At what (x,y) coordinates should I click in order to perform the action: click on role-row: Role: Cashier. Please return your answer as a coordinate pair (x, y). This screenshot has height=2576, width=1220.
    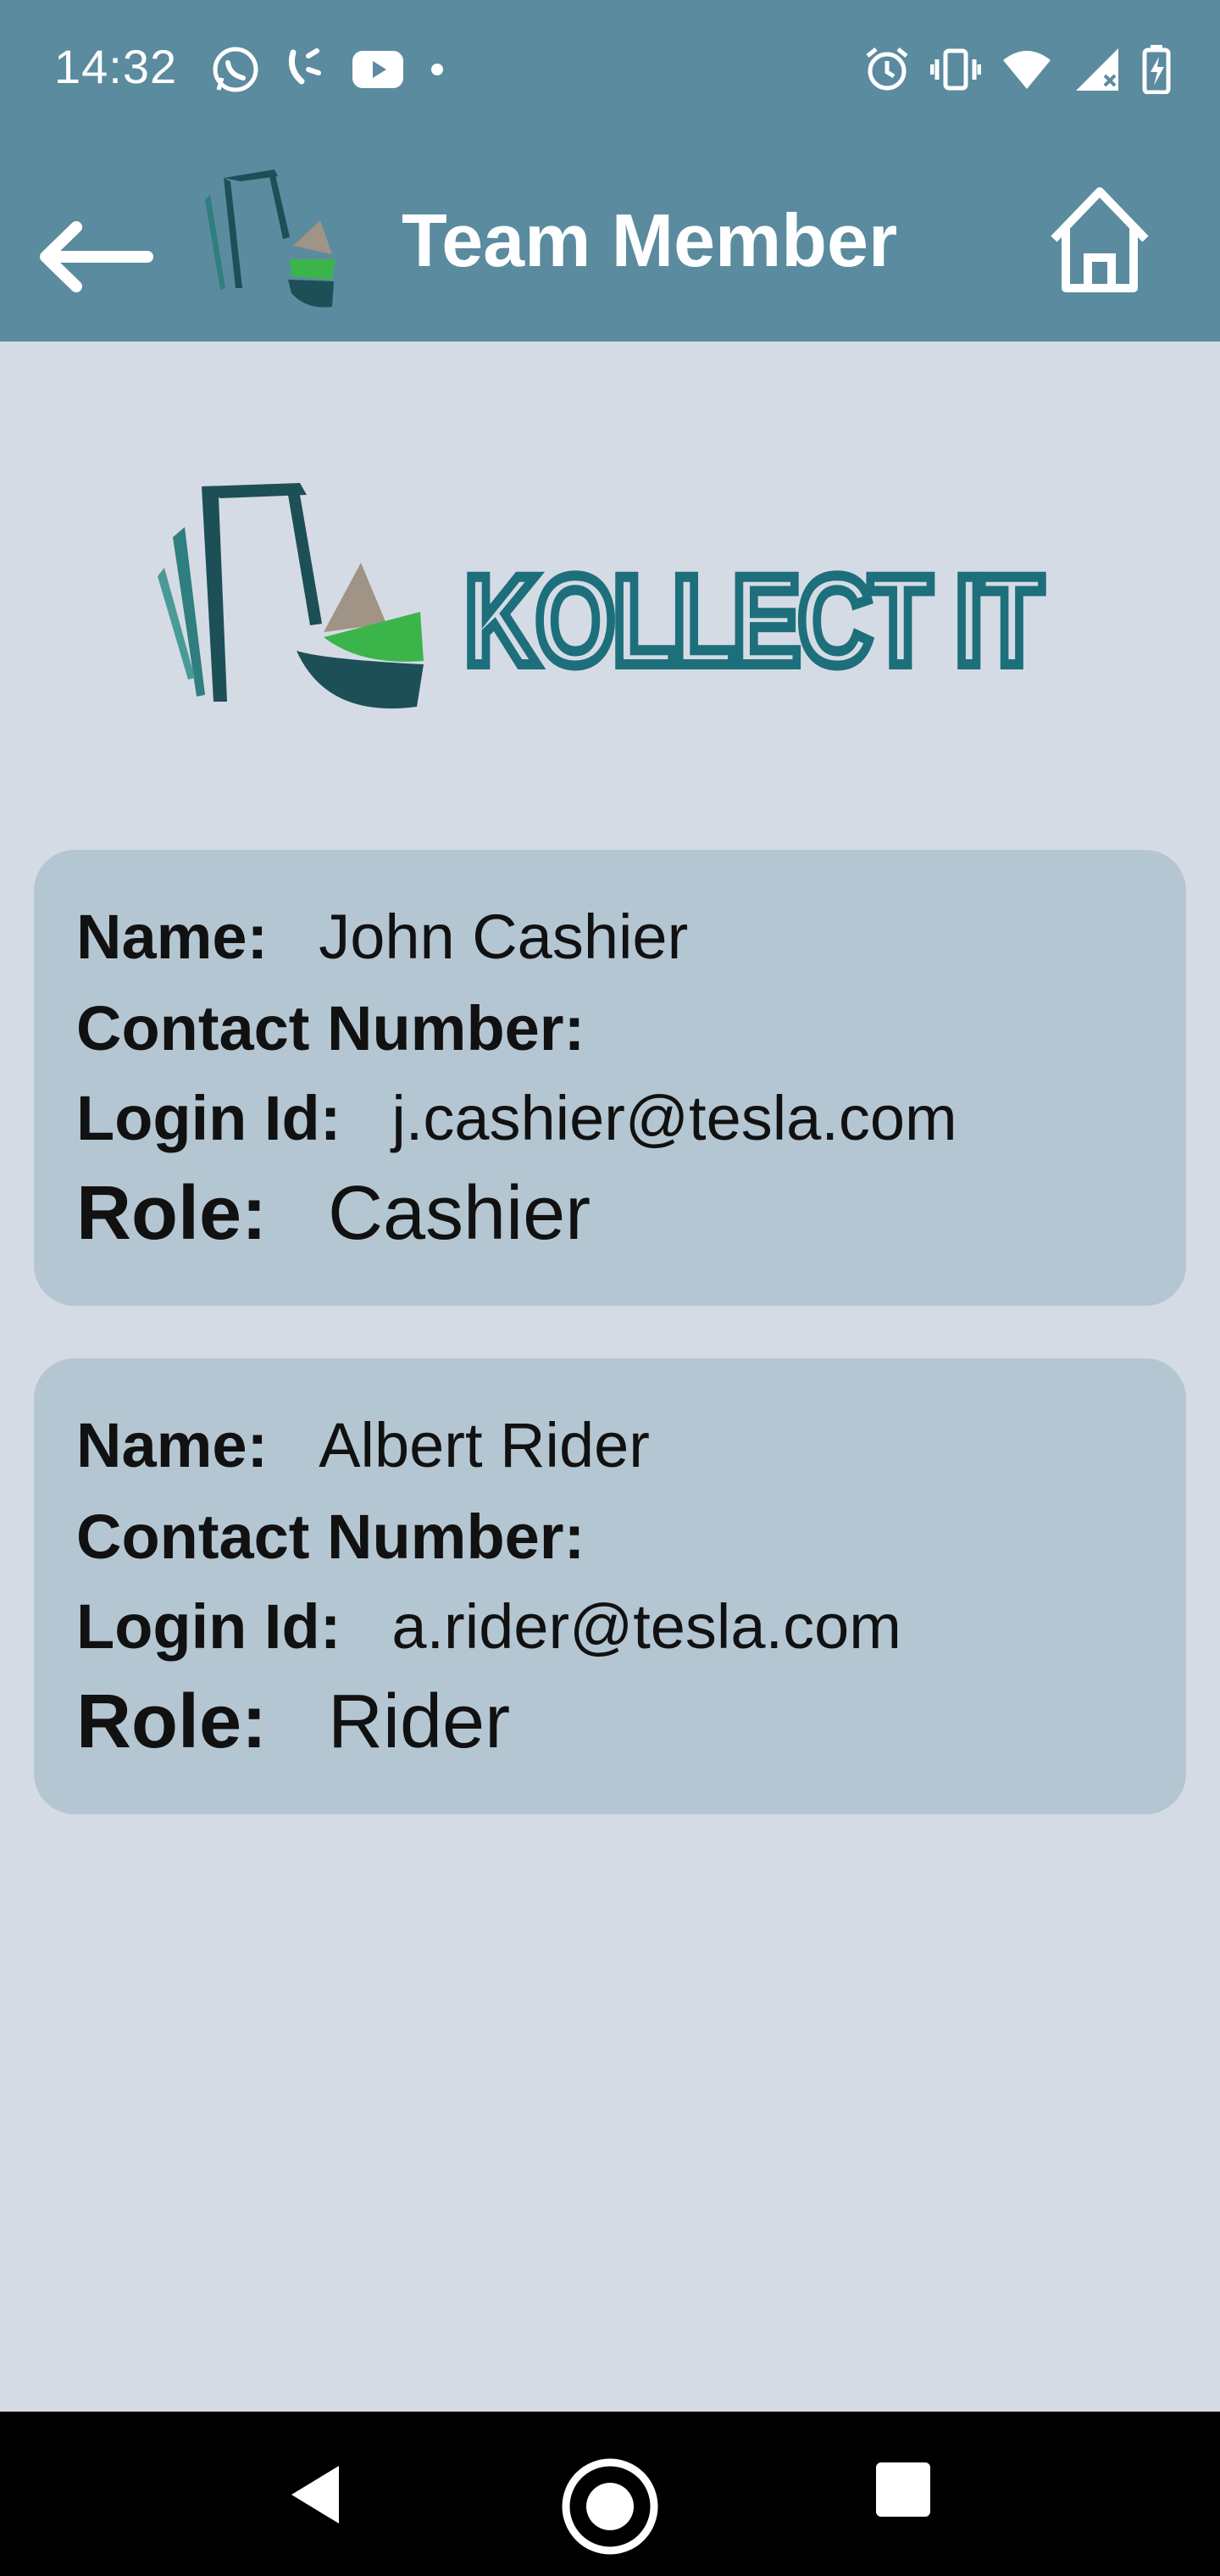
    Looking at the image, I should click on (333, 1213).